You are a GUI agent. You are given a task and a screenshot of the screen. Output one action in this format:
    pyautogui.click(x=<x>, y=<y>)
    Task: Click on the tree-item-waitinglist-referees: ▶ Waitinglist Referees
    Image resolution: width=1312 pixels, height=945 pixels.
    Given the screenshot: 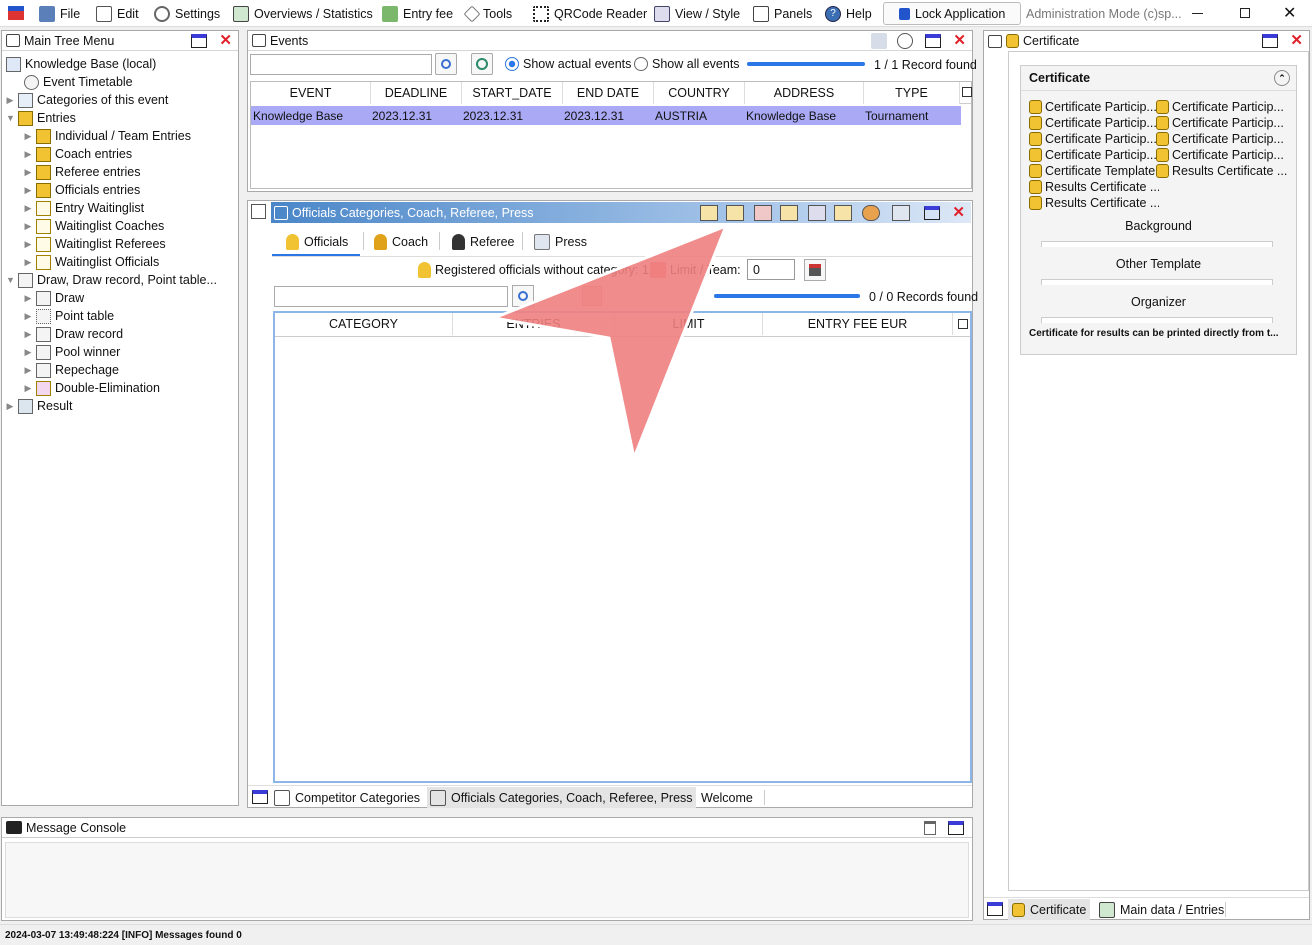 What is the action you would take?
    pyautogui.click(x=121, y=244)
    